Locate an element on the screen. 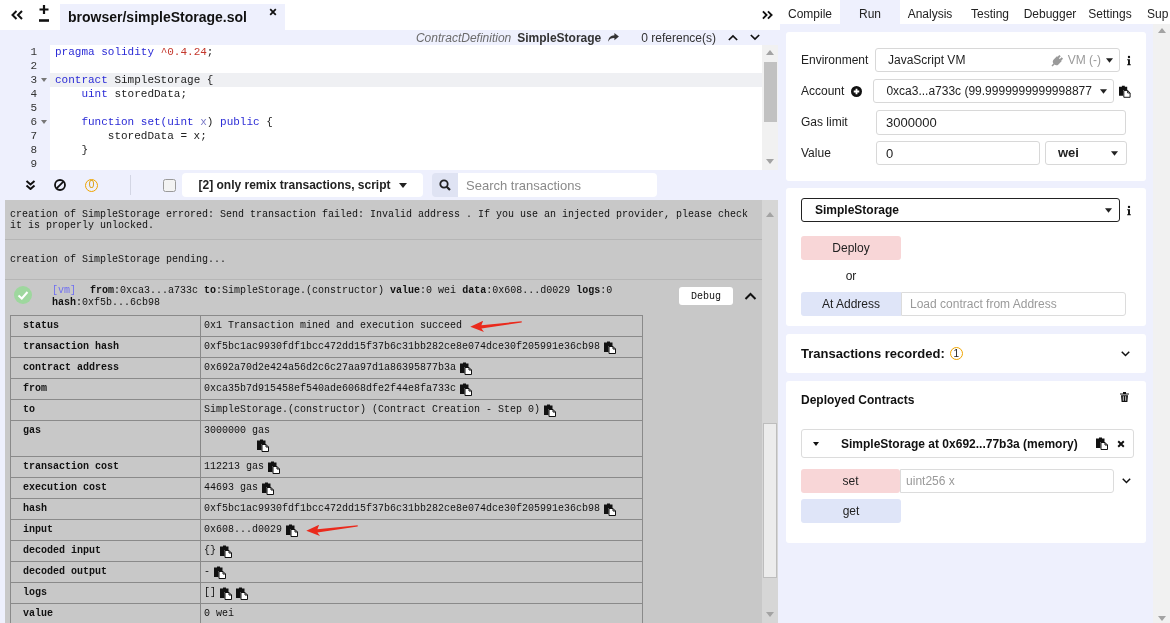 The height and width of the screenshot is (623, 1170). line-number: 1 is located at coordinates (33, 52).